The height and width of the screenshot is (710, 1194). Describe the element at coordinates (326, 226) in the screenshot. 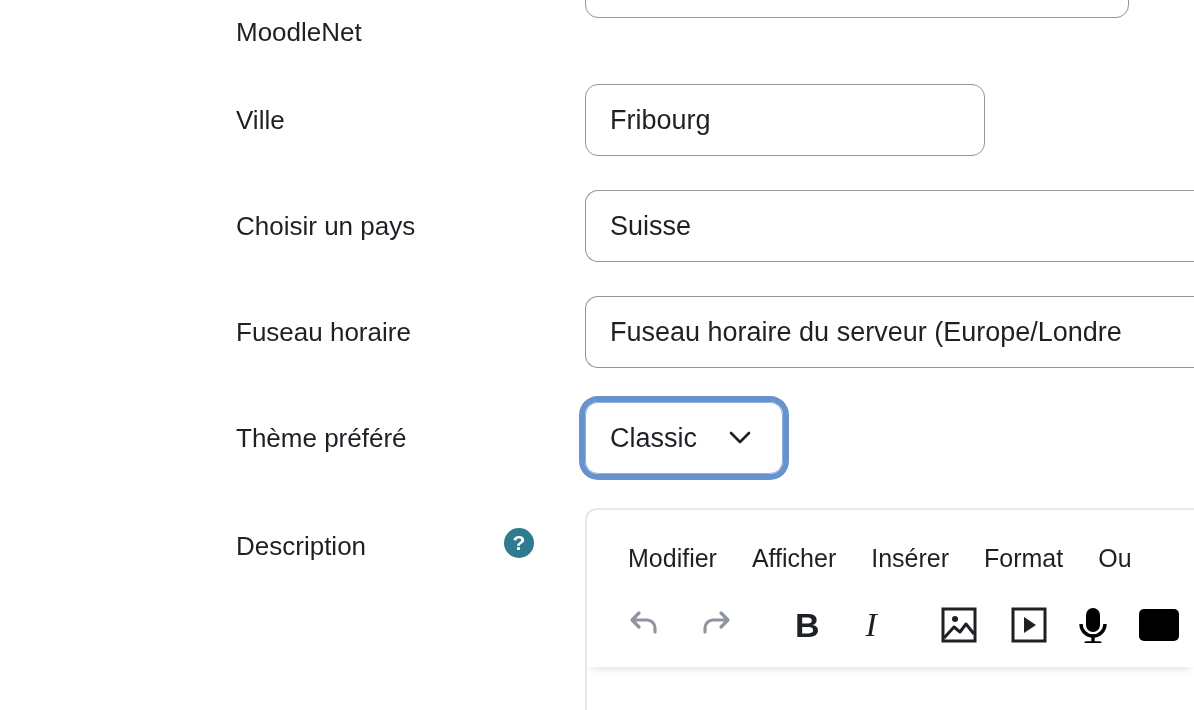

I see `field-label: Choisir un pays` at that location.